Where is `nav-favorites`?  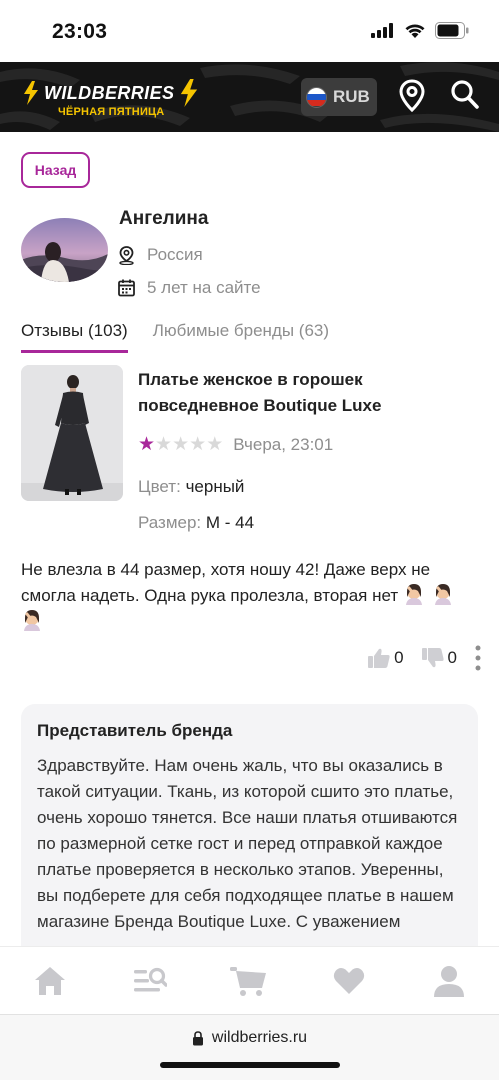
nav-favorites is located at coordinates (349, 981).